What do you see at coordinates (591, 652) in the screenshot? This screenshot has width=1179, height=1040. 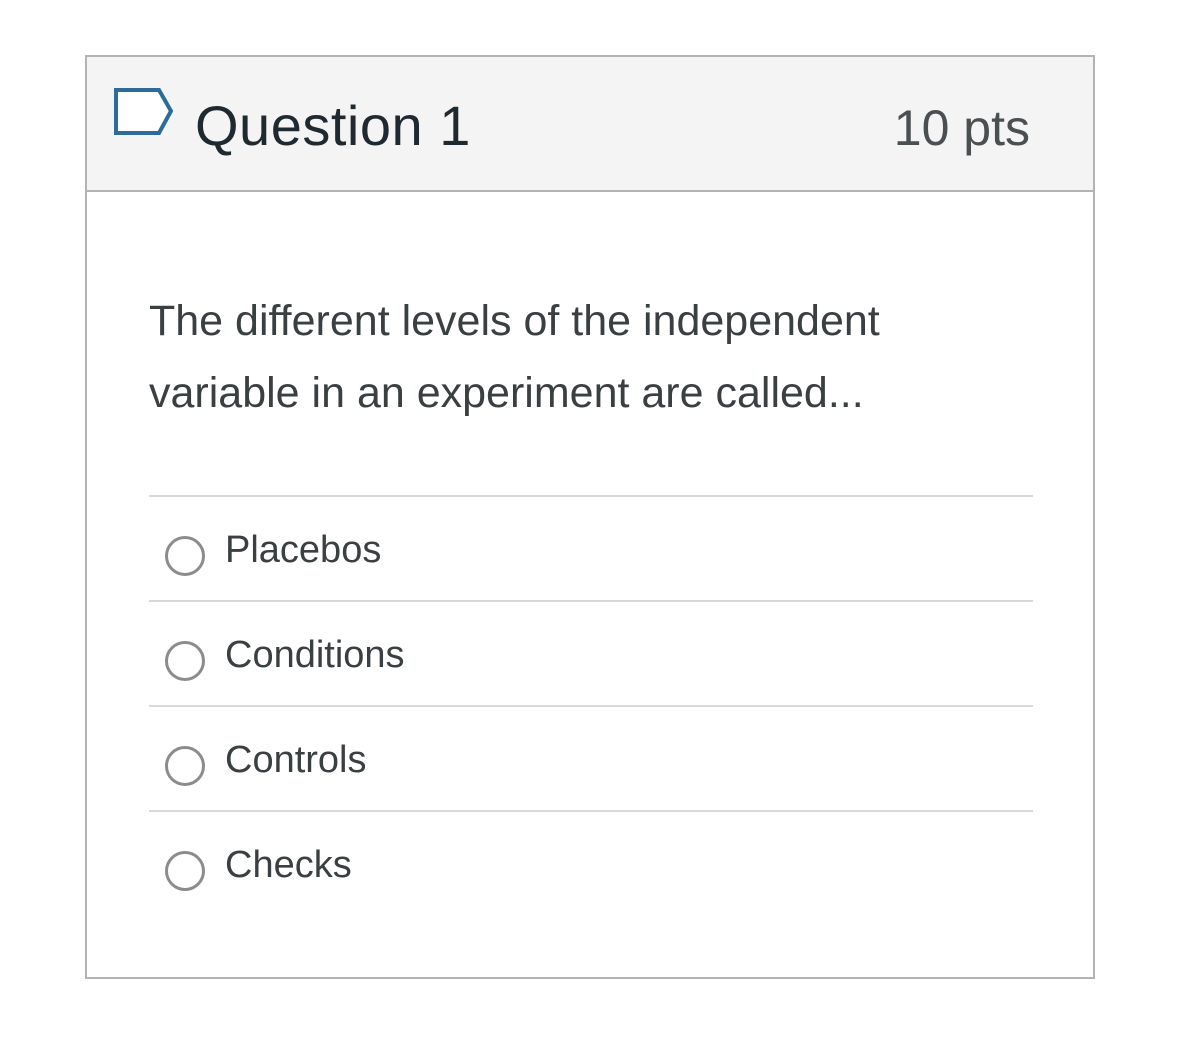 I see `answer-option-conditions: Conditions` at bounding box center [591, 652].